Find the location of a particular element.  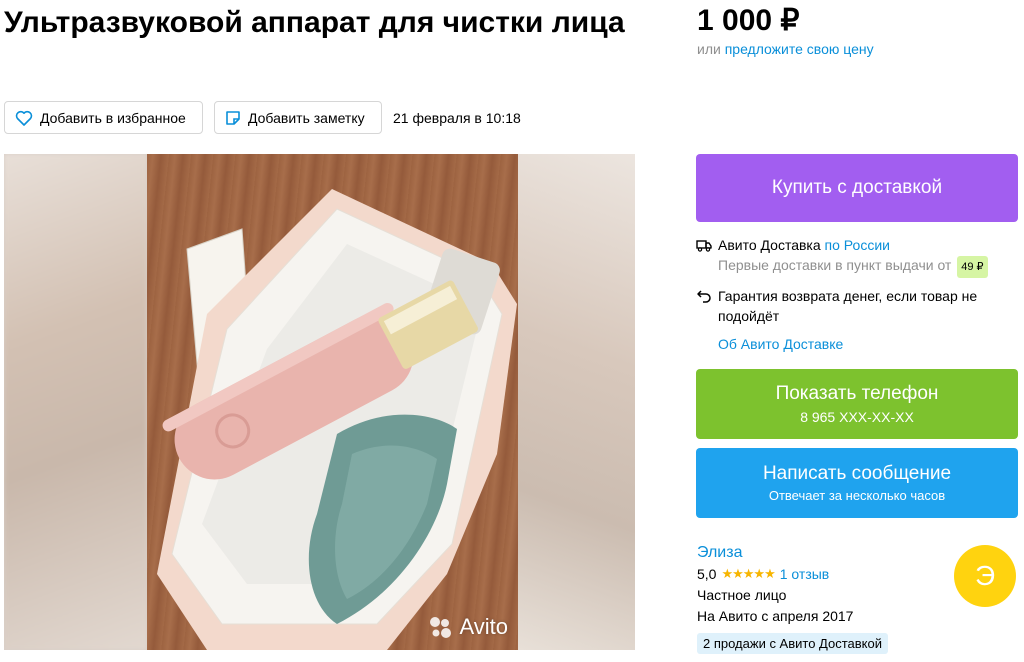

add-to-favorites-button: Добавить в избранное is located at coordinates (103, 117).